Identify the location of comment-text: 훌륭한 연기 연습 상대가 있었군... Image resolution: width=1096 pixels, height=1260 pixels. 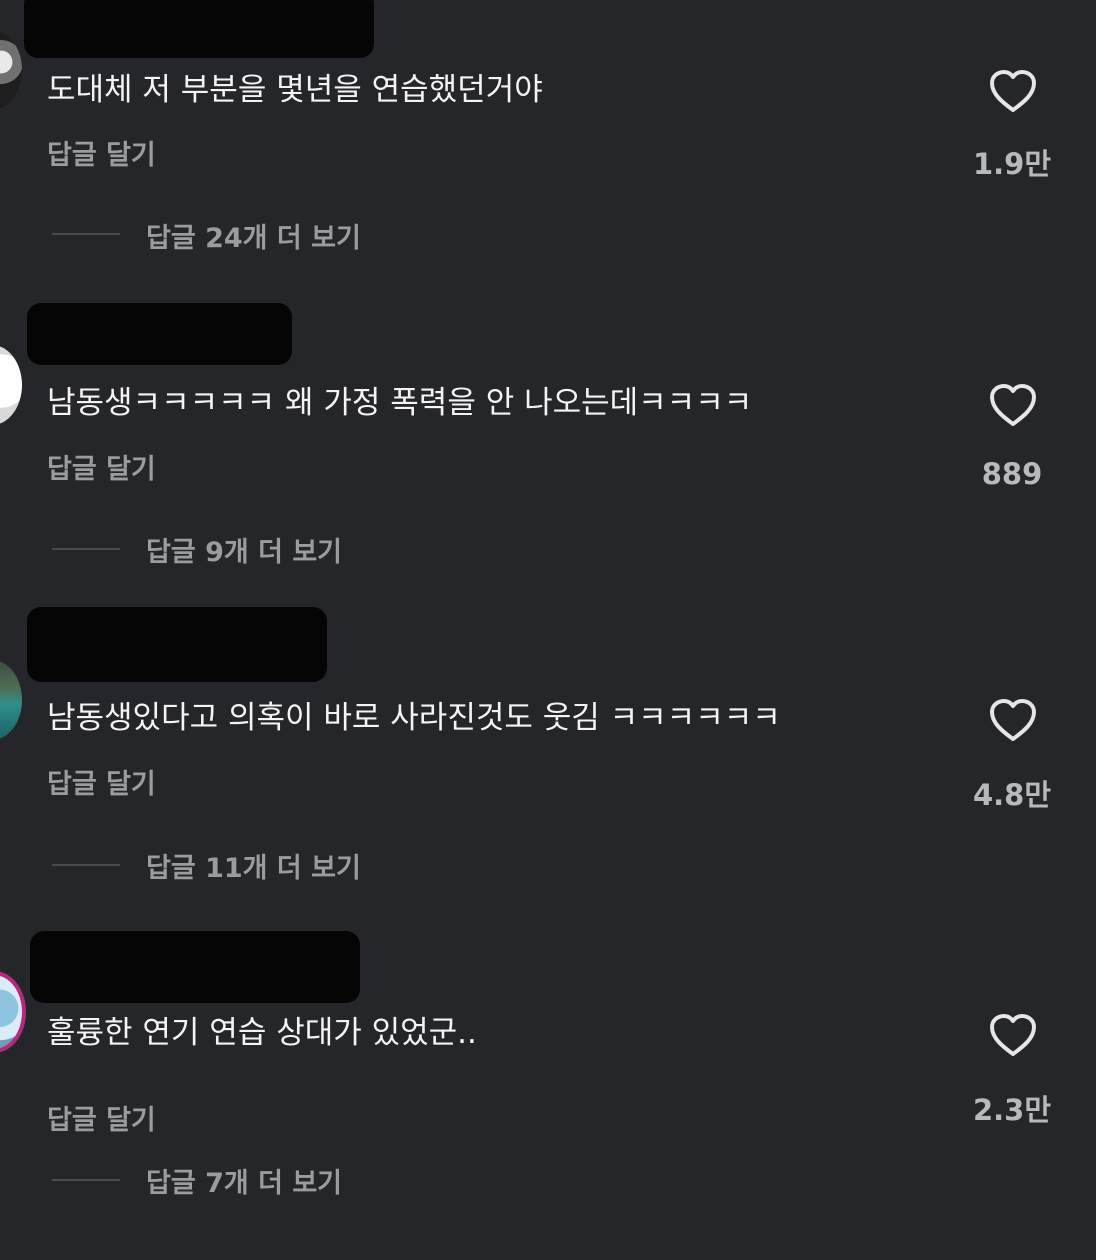
(262, 1033).